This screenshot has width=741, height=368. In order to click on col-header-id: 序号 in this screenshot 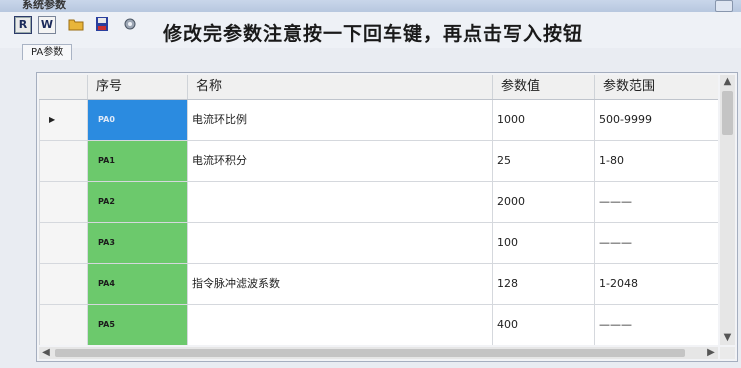, I will do `click(137, 87)`.